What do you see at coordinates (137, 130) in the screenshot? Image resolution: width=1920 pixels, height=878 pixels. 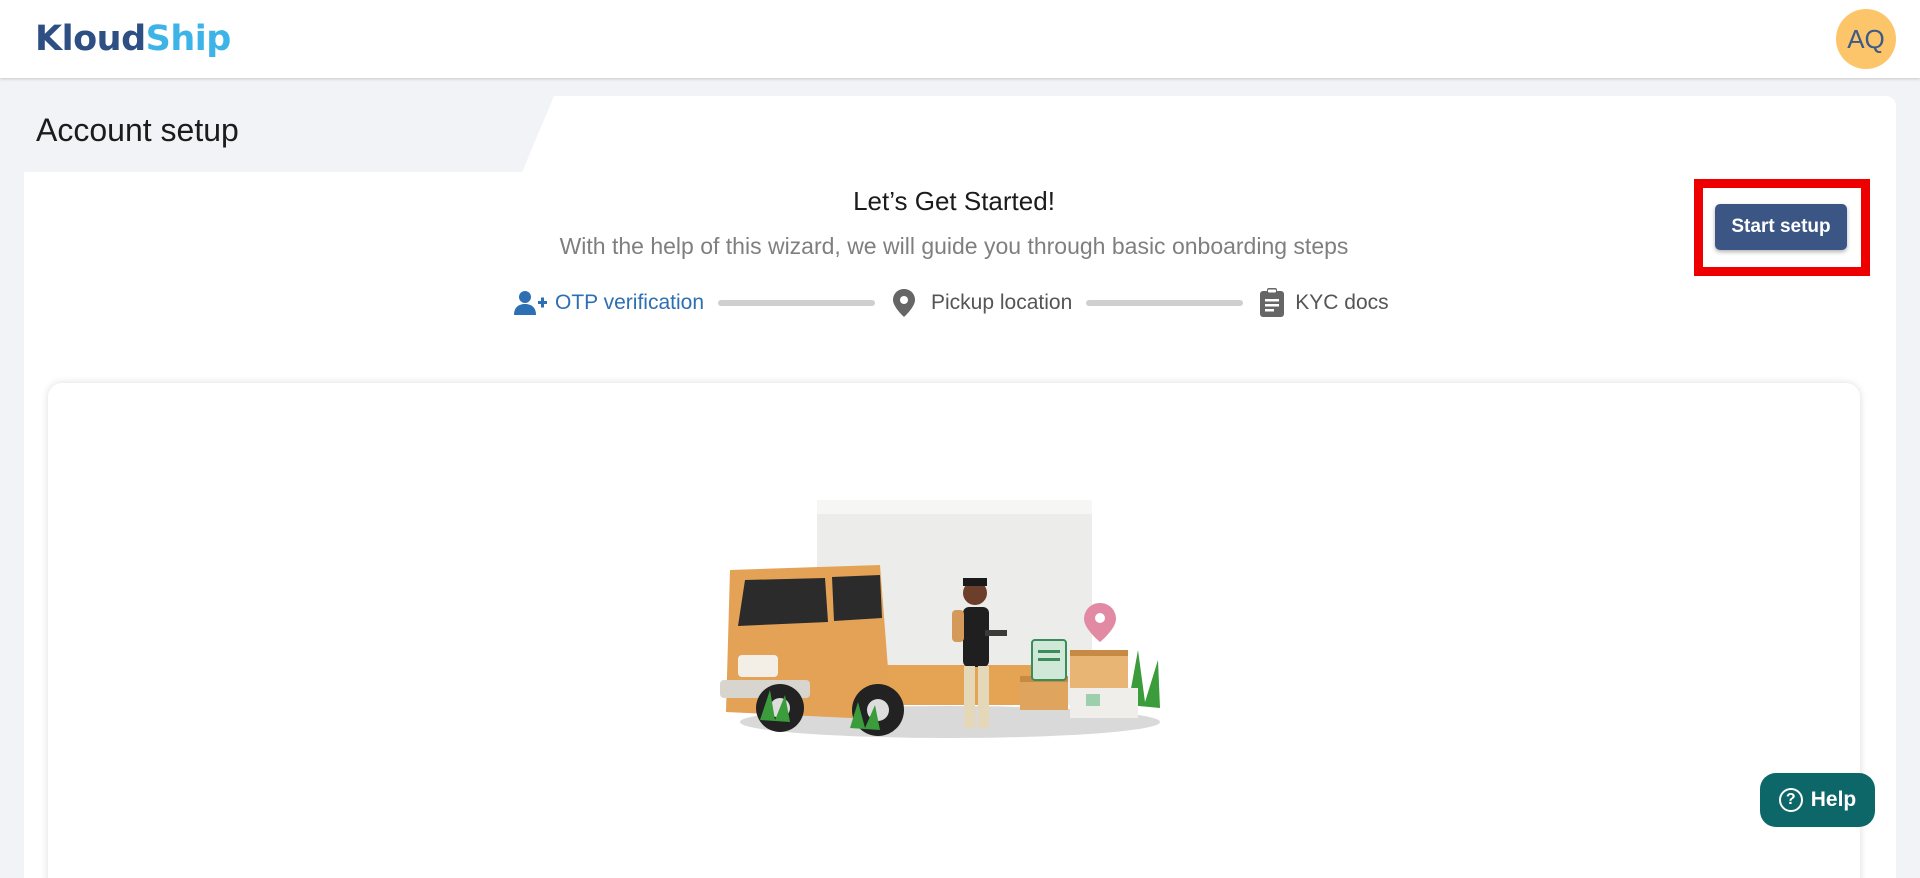 I see `page-title: Account setup` at bounding box center [137, 130].